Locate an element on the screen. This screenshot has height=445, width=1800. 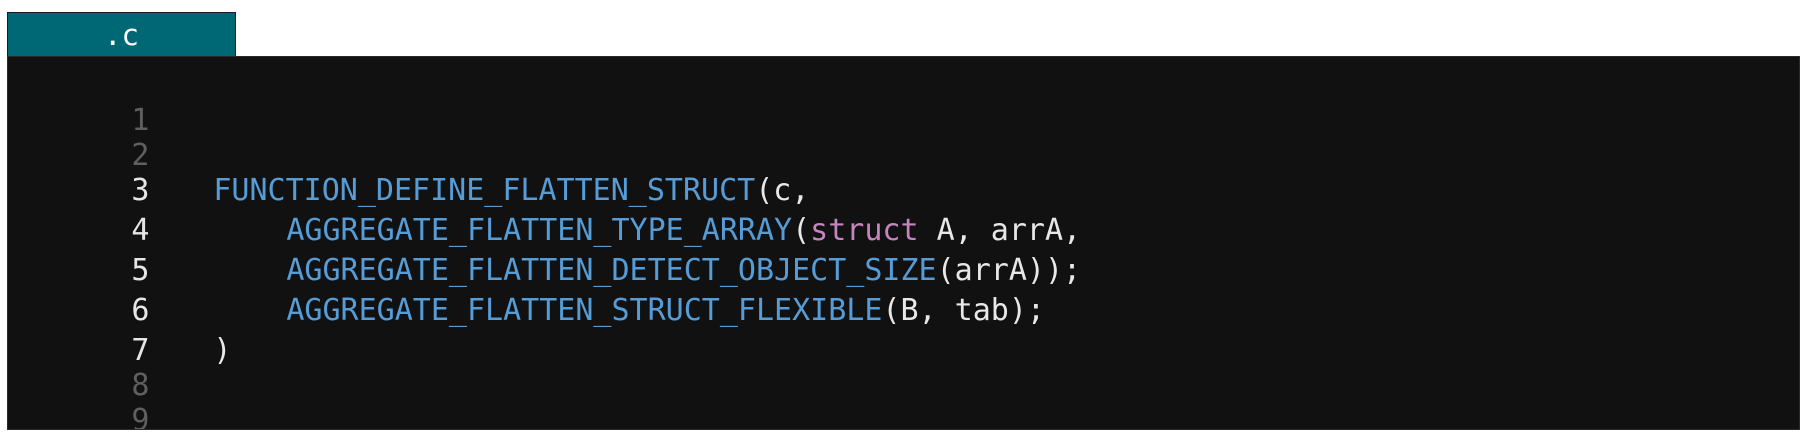
code-line: 2 is located at coordinates (89, 134).